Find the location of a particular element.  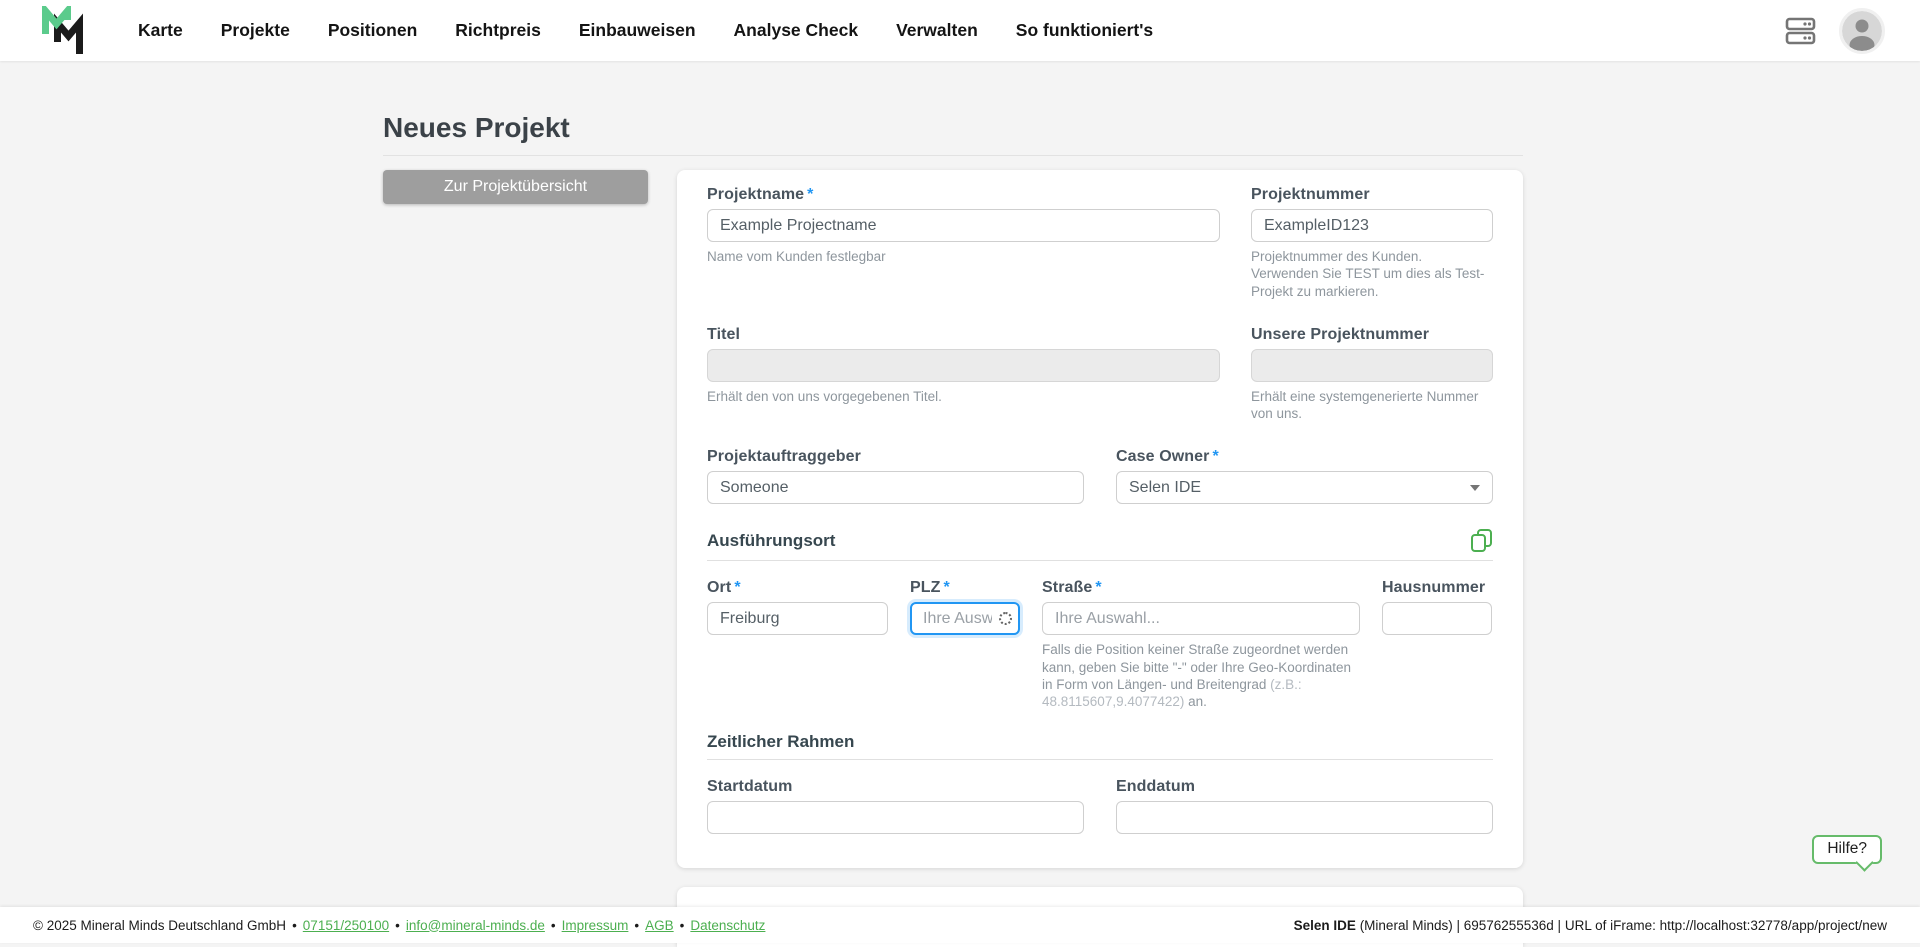

field-startdatum: Startdatum is located at coordinates (895, 806).